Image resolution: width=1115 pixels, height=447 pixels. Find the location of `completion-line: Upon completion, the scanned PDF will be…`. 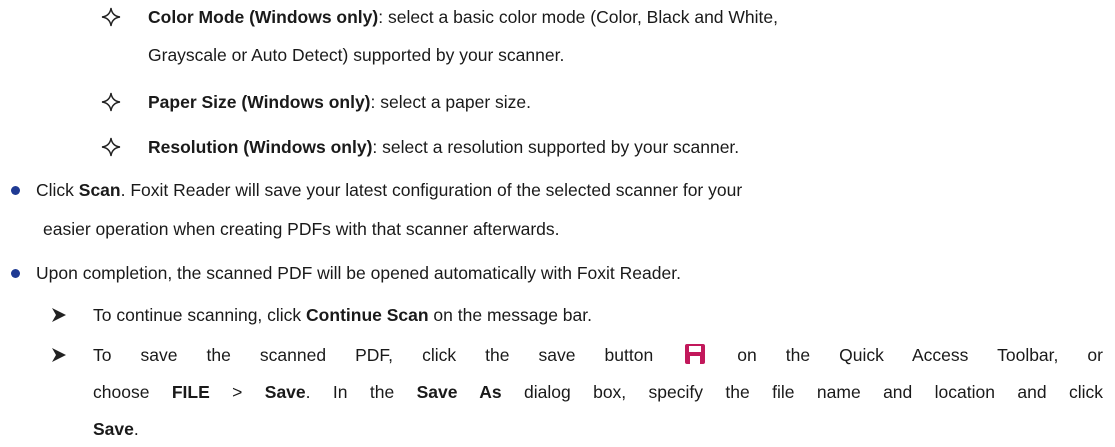

completion-line: Upon completion, the scanned PDF will be… is located at coordinates (358, 273).